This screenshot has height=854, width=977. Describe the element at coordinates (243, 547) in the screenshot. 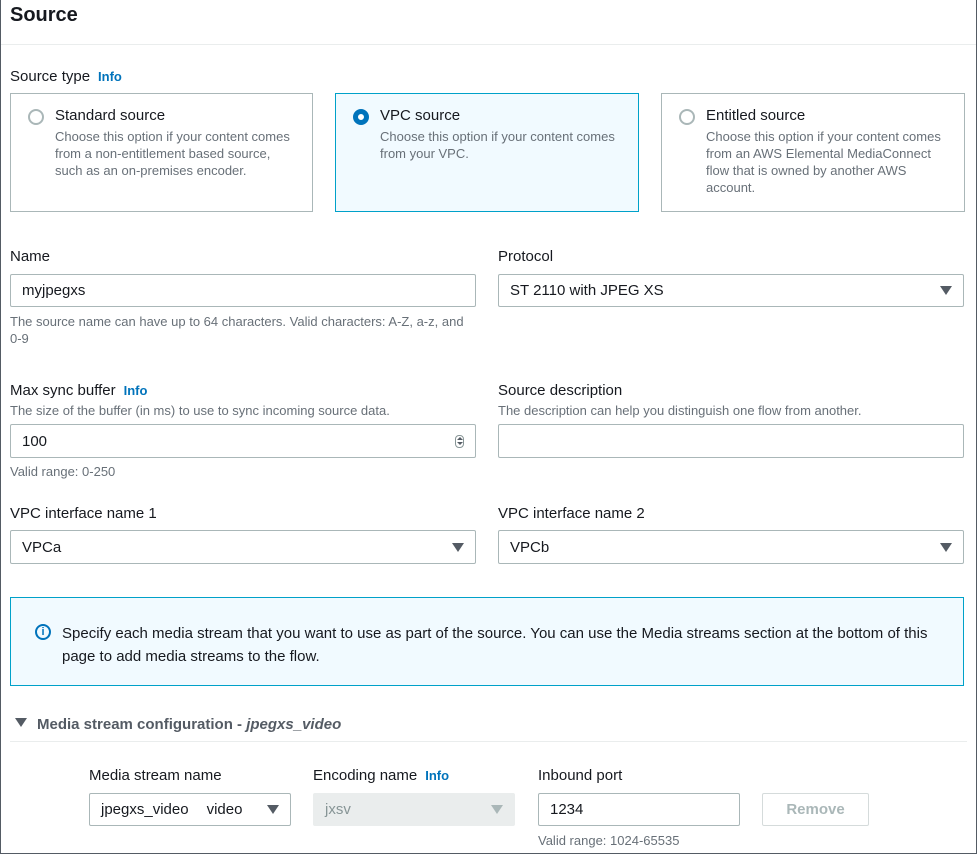

I see `vpc-interface-1-select: VPCa` at that location.